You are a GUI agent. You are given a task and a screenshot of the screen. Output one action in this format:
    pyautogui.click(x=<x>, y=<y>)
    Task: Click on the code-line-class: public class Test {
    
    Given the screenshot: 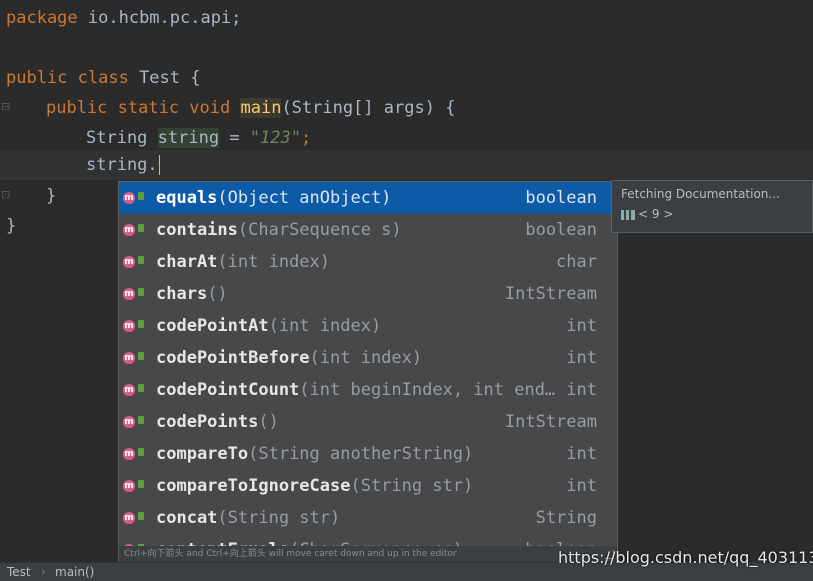 What is the action you would take?
    pyautogui.click(x=406, y=78)
    